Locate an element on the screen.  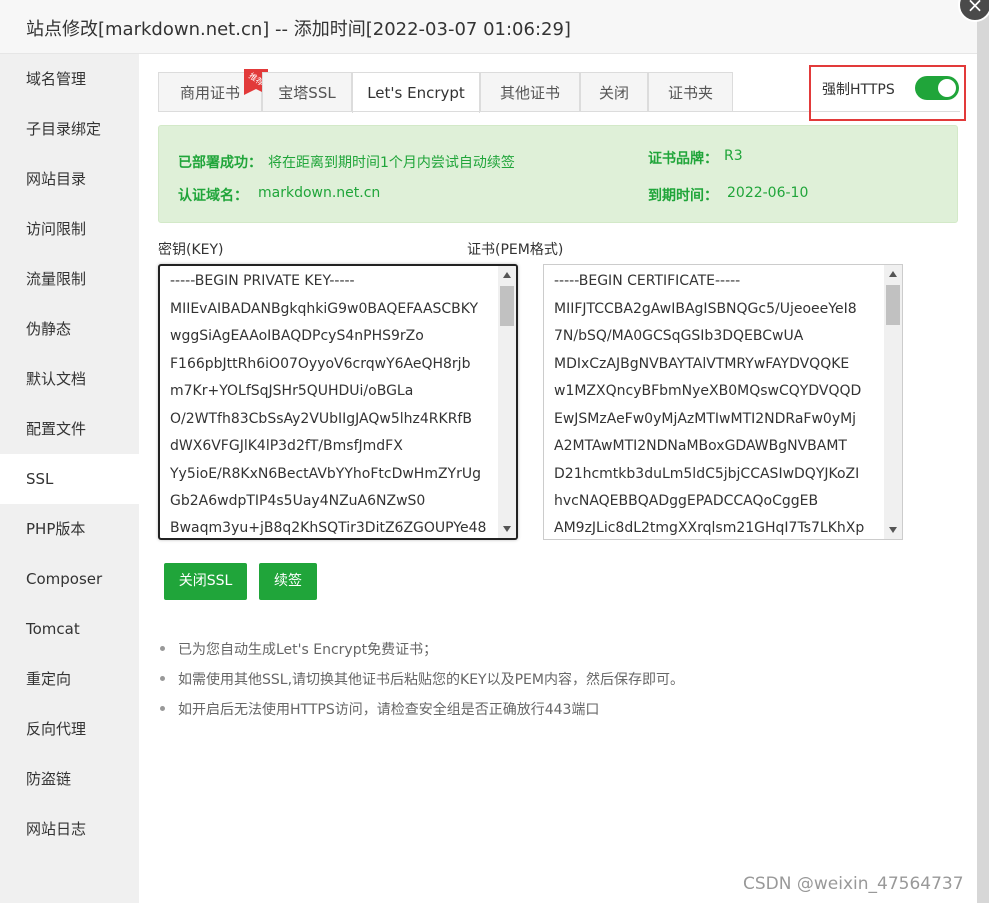
sidebar-item-hotlink: 防盗链 is located at coordinates (69, 779).